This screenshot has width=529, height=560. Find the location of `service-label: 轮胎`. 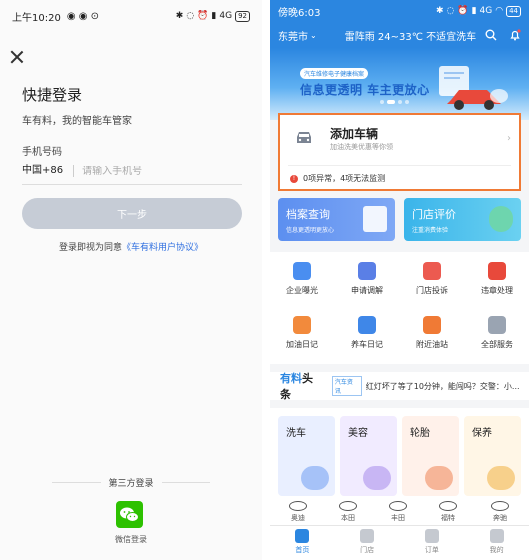

service-label: 轮胎 is located at coordinates (420, 433).